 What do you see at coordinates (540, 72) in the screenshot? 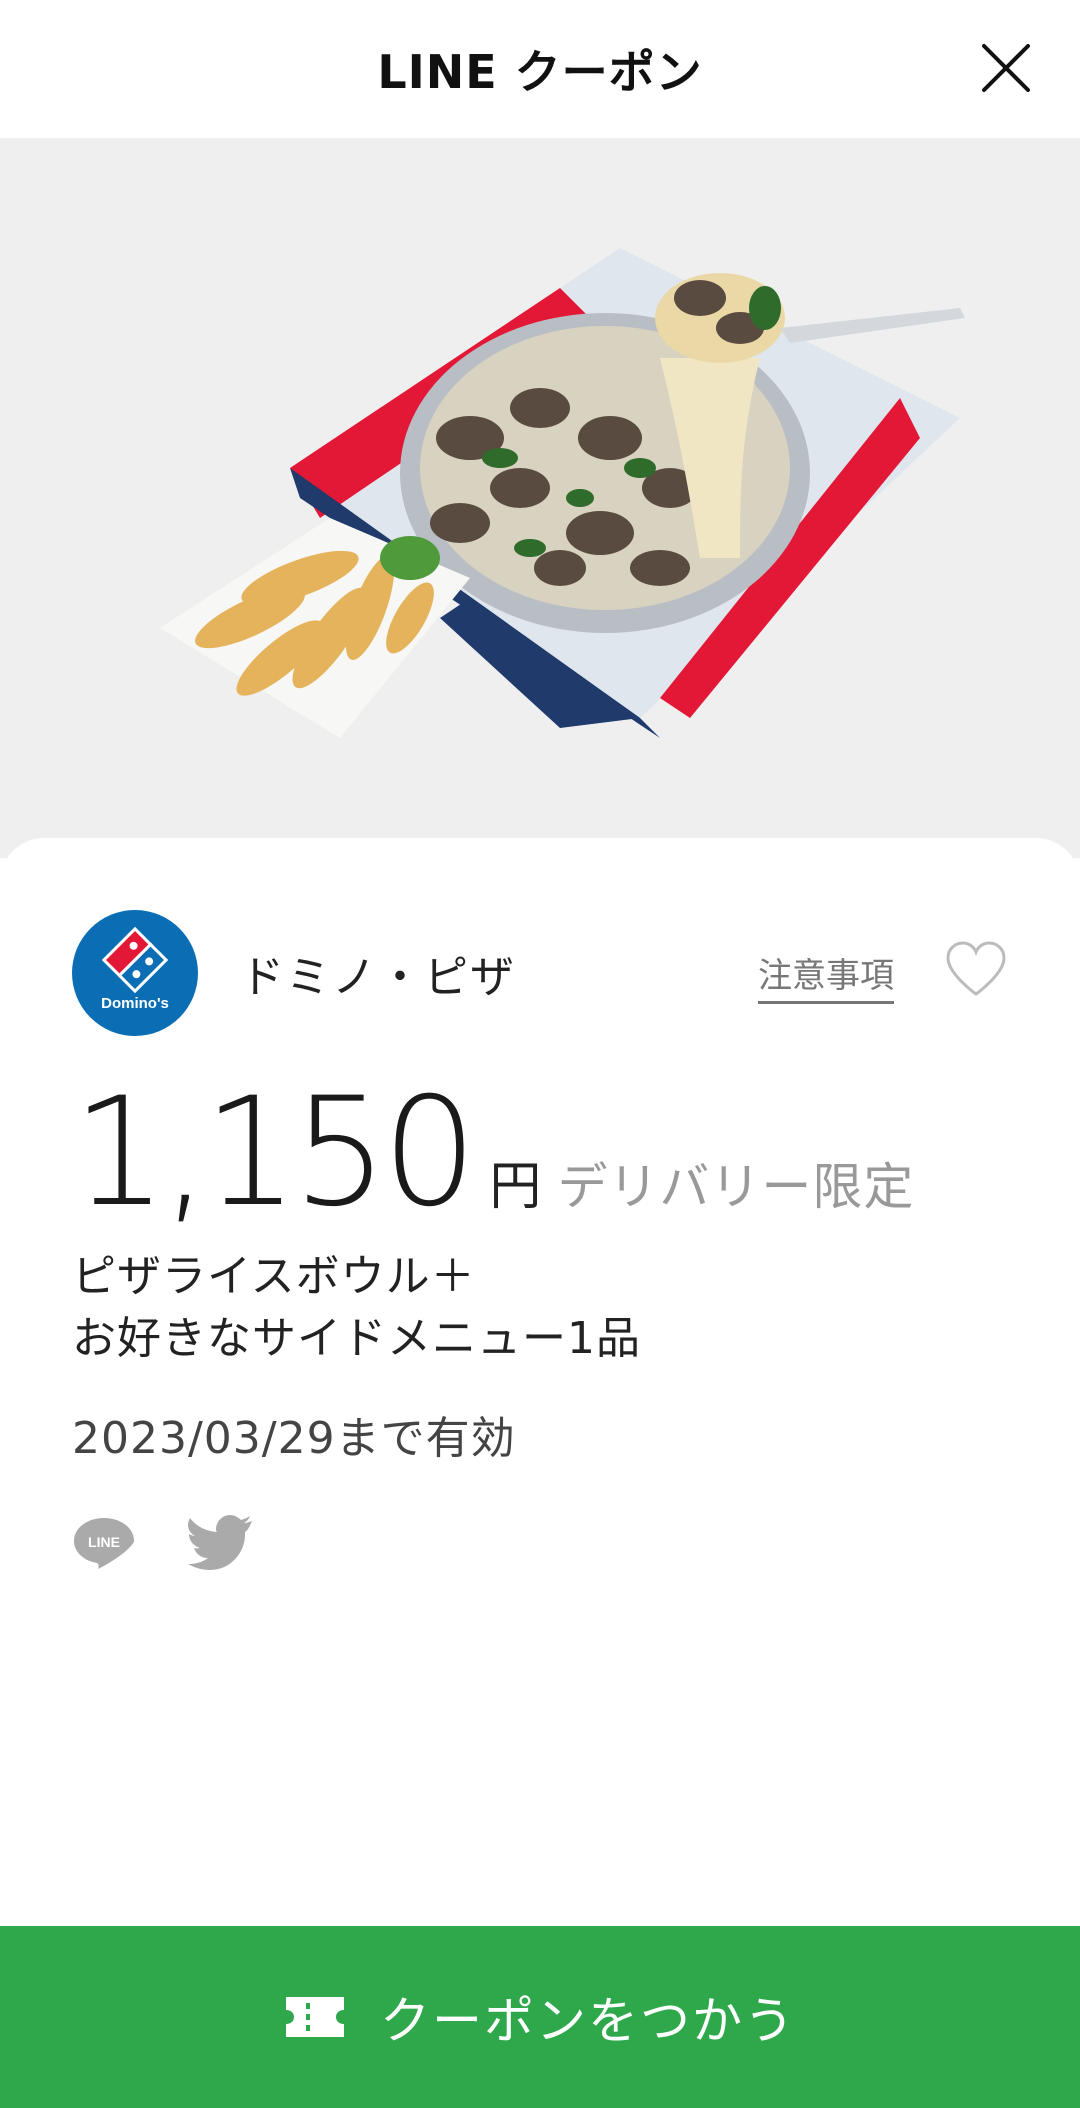
I see `header-title: LINE クーポン` at bounding box center [540, 72].